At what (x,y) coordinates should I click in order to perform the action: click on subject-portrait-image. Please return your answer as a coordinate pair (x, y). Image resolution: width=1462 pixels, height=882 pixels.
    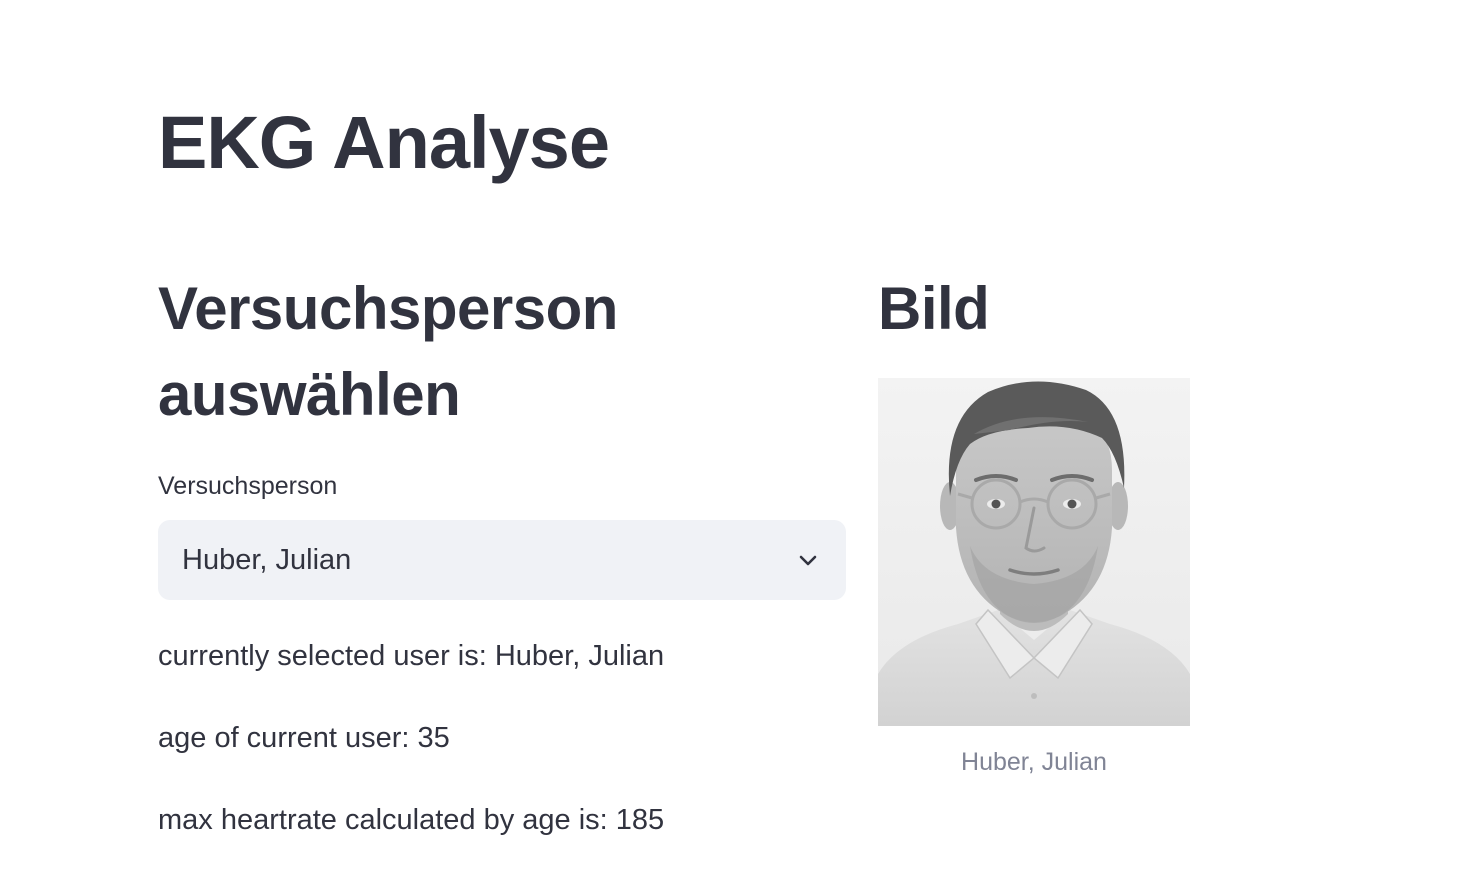
    Looking at the image, I should click on (1034, 552).